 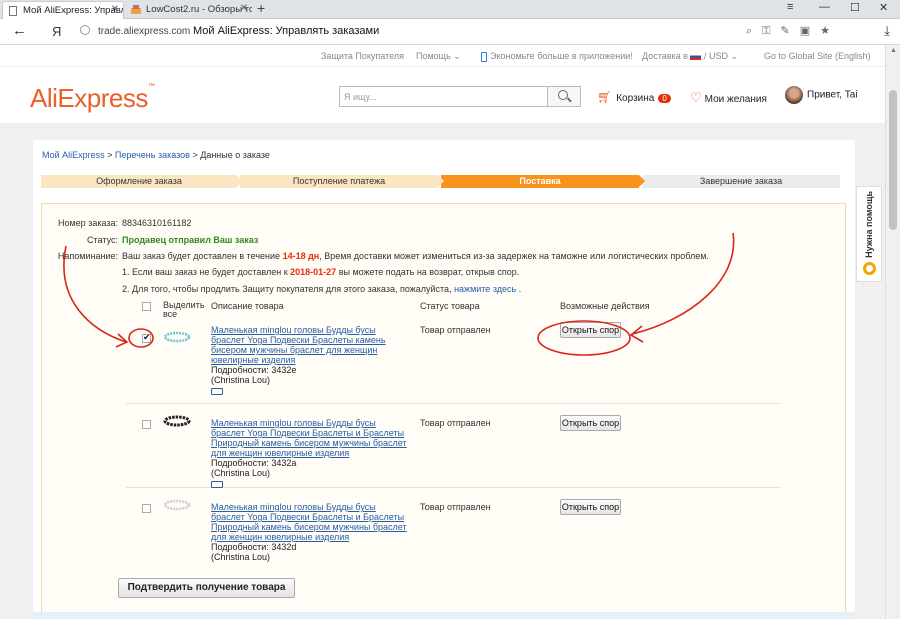 I want to click on buyer-protection-link: Защита Покупателя, so click(x=362, y=56).